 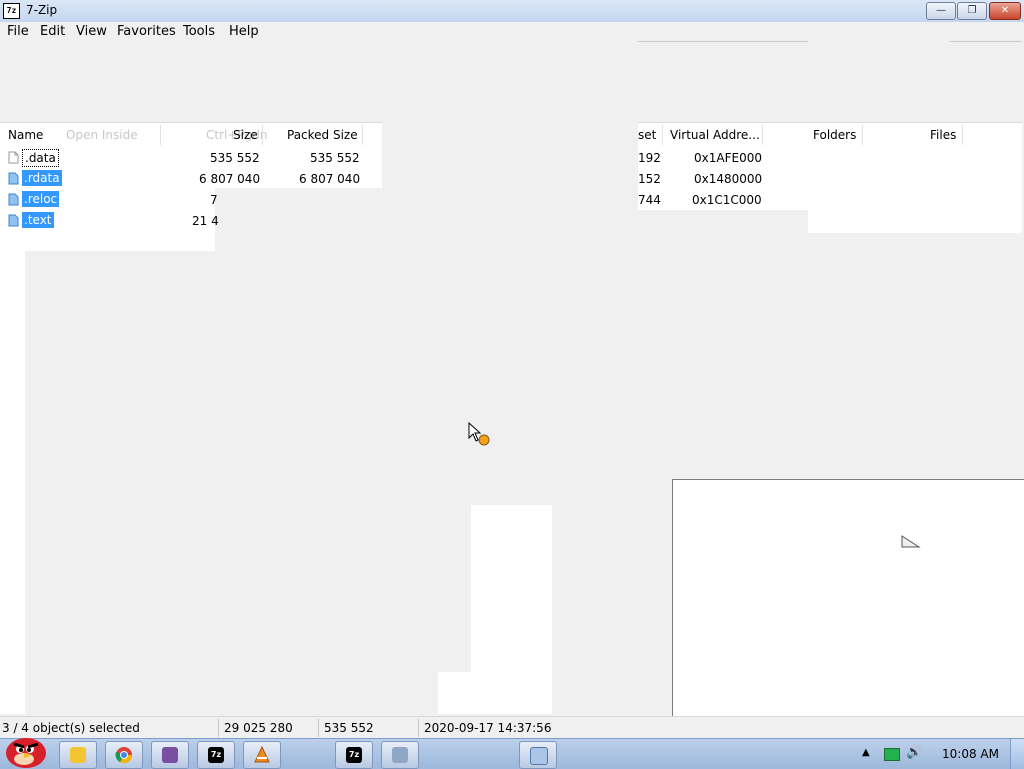 What do you see at coordinates (1005, 11) in the screenshot?
I see `close-button: ✕` at bounding box center [1005, 11].